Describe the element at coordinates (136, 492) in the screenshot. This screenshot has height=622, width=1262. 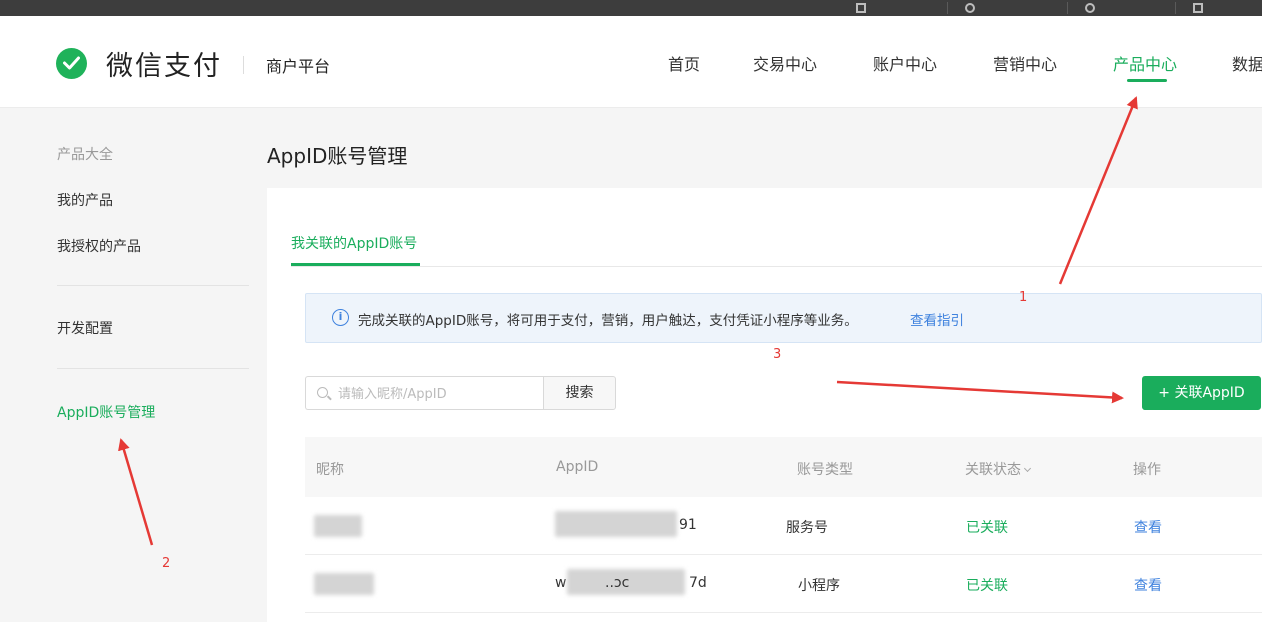
I see `arrow-to-appid-management` at that location.